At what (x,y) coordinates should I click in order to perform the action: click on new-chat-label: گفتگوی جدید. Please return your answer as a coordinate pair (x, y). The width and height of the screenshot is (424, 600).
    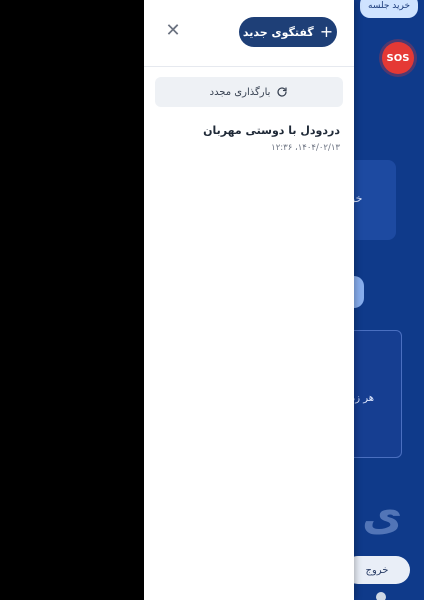
    Looking at the image, I should click on (278, 32).